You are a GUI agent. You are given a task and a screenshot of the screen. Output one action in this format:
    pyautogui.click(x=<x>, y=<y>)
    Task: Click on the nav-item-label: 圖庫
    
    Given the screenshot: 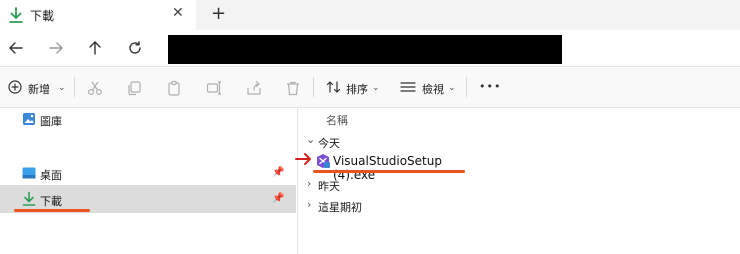 What is the action you would take?
    pyautogui.click(x=51, y=121)
    